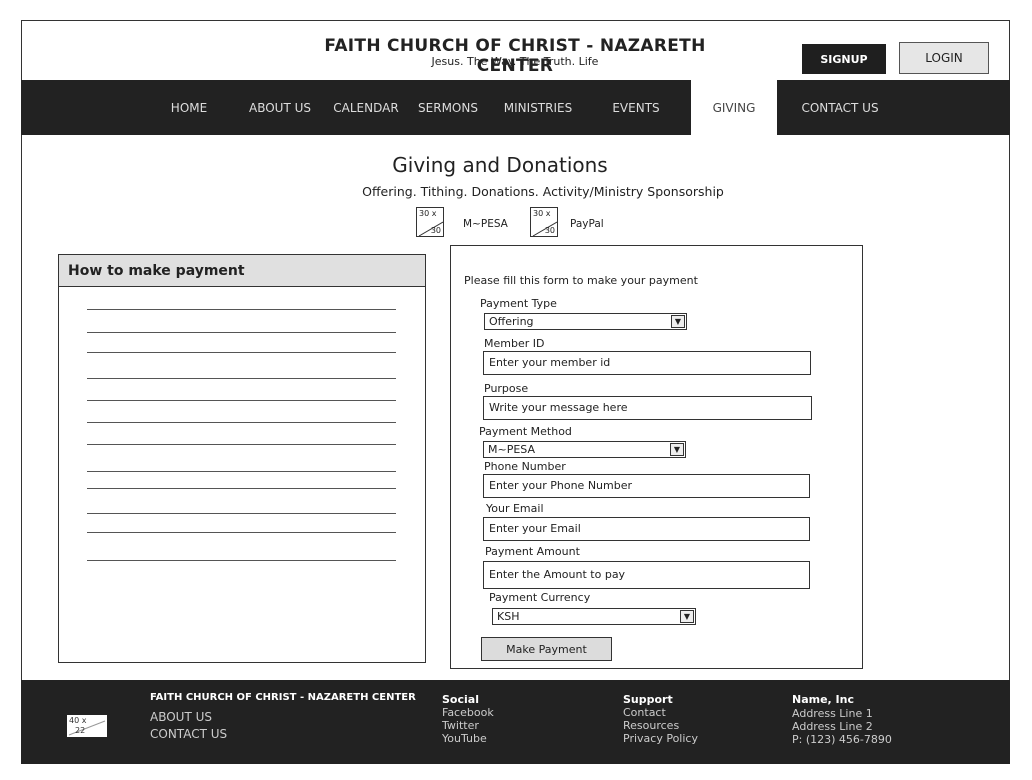 Image resolution: width=1032 pixels, height=780 pixels. Describe the element at coordinates (832, 713) in the screenshot. I see `address-line-1: Address Line 1` at that location.